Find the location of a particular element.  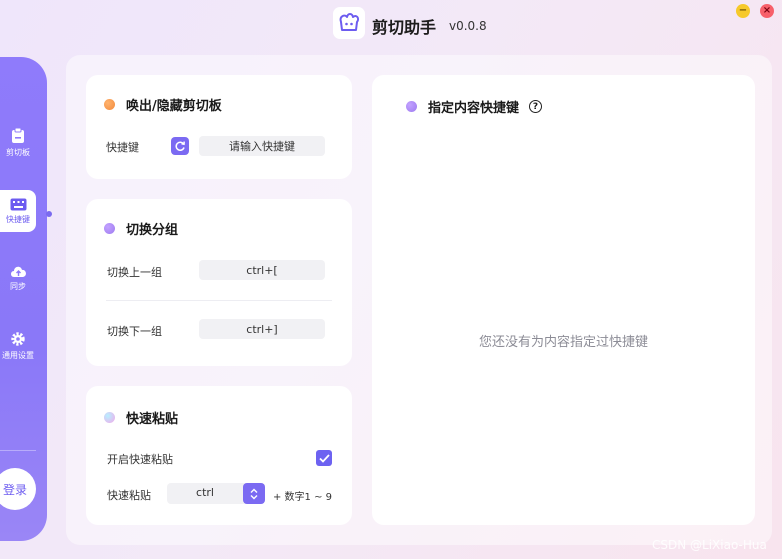

sidebar-divider is located at coordinates (18, 450).